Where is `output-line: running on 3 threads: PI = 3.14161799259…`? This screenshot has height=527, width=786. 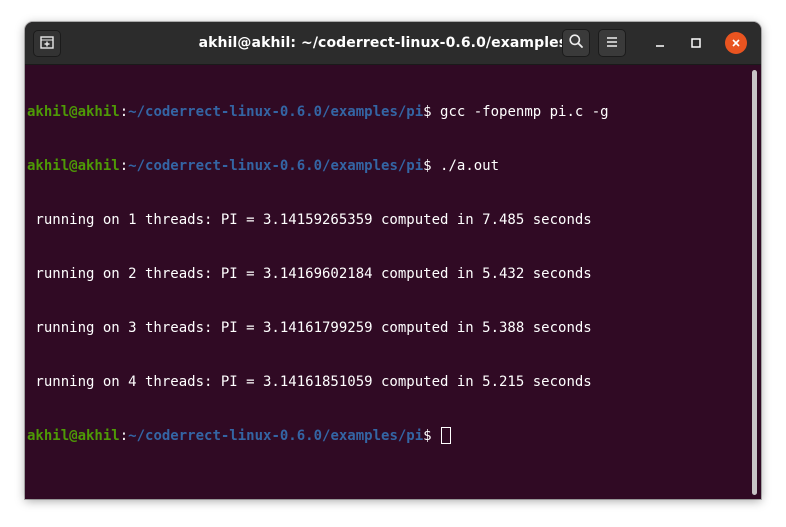
output-line: running on 3 threads: PI = 3.14161799259… is located at coordinates (309, 328).